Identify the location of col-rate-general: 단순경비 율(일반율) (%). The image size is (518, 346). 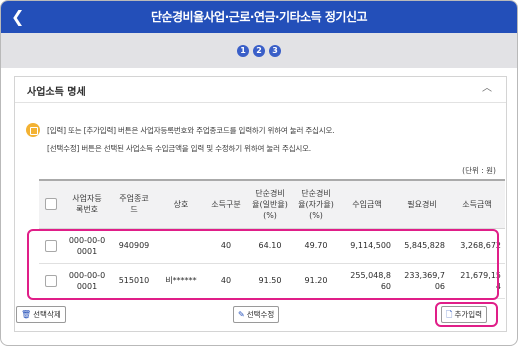
(270, 204).